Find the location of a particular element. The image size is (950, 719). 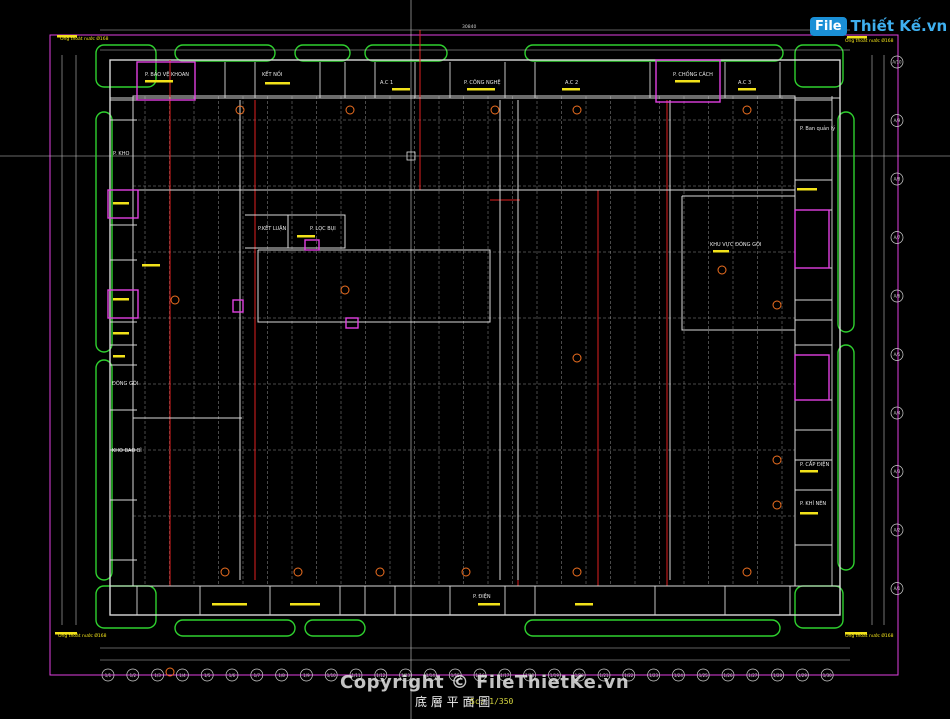

axis-label: A/6 is located at coordinates (897, 296).